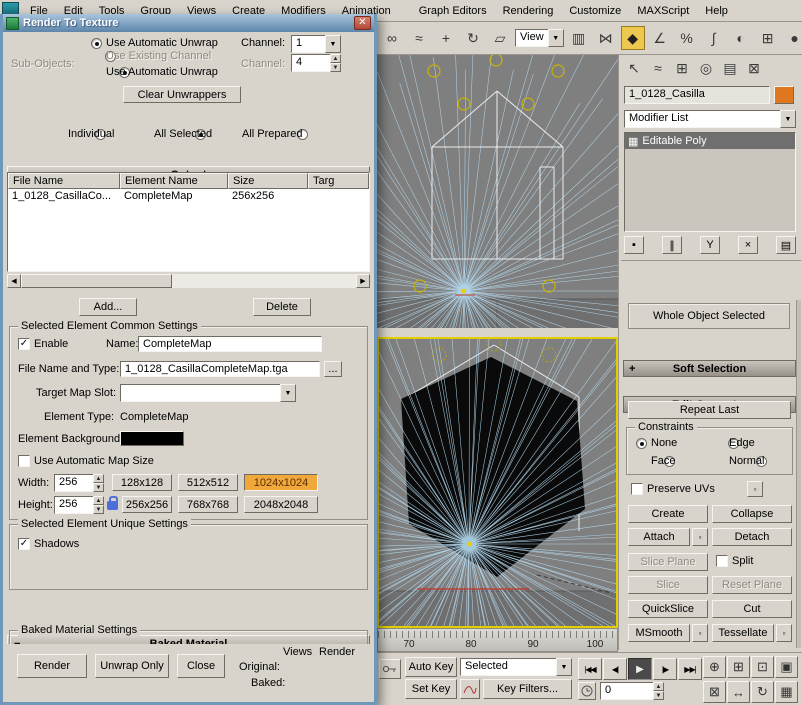 The width and height of the screenshot is (802, 705). Describe the element at coordinates (706, 68) in the screenshot. I see `motion-tab-icon: ◎` at that location.